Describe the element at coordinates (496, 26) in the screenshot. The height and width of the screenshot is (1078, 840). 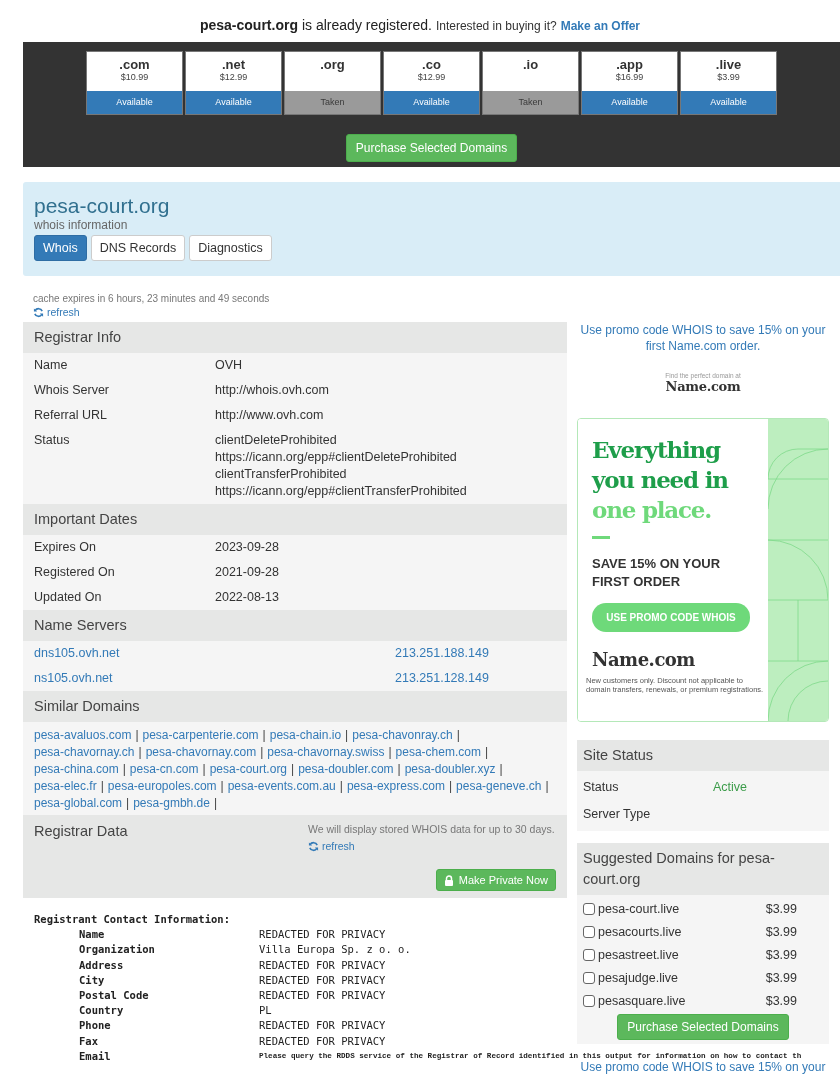
I see `notice-question: Interested in buying it?` at that location.